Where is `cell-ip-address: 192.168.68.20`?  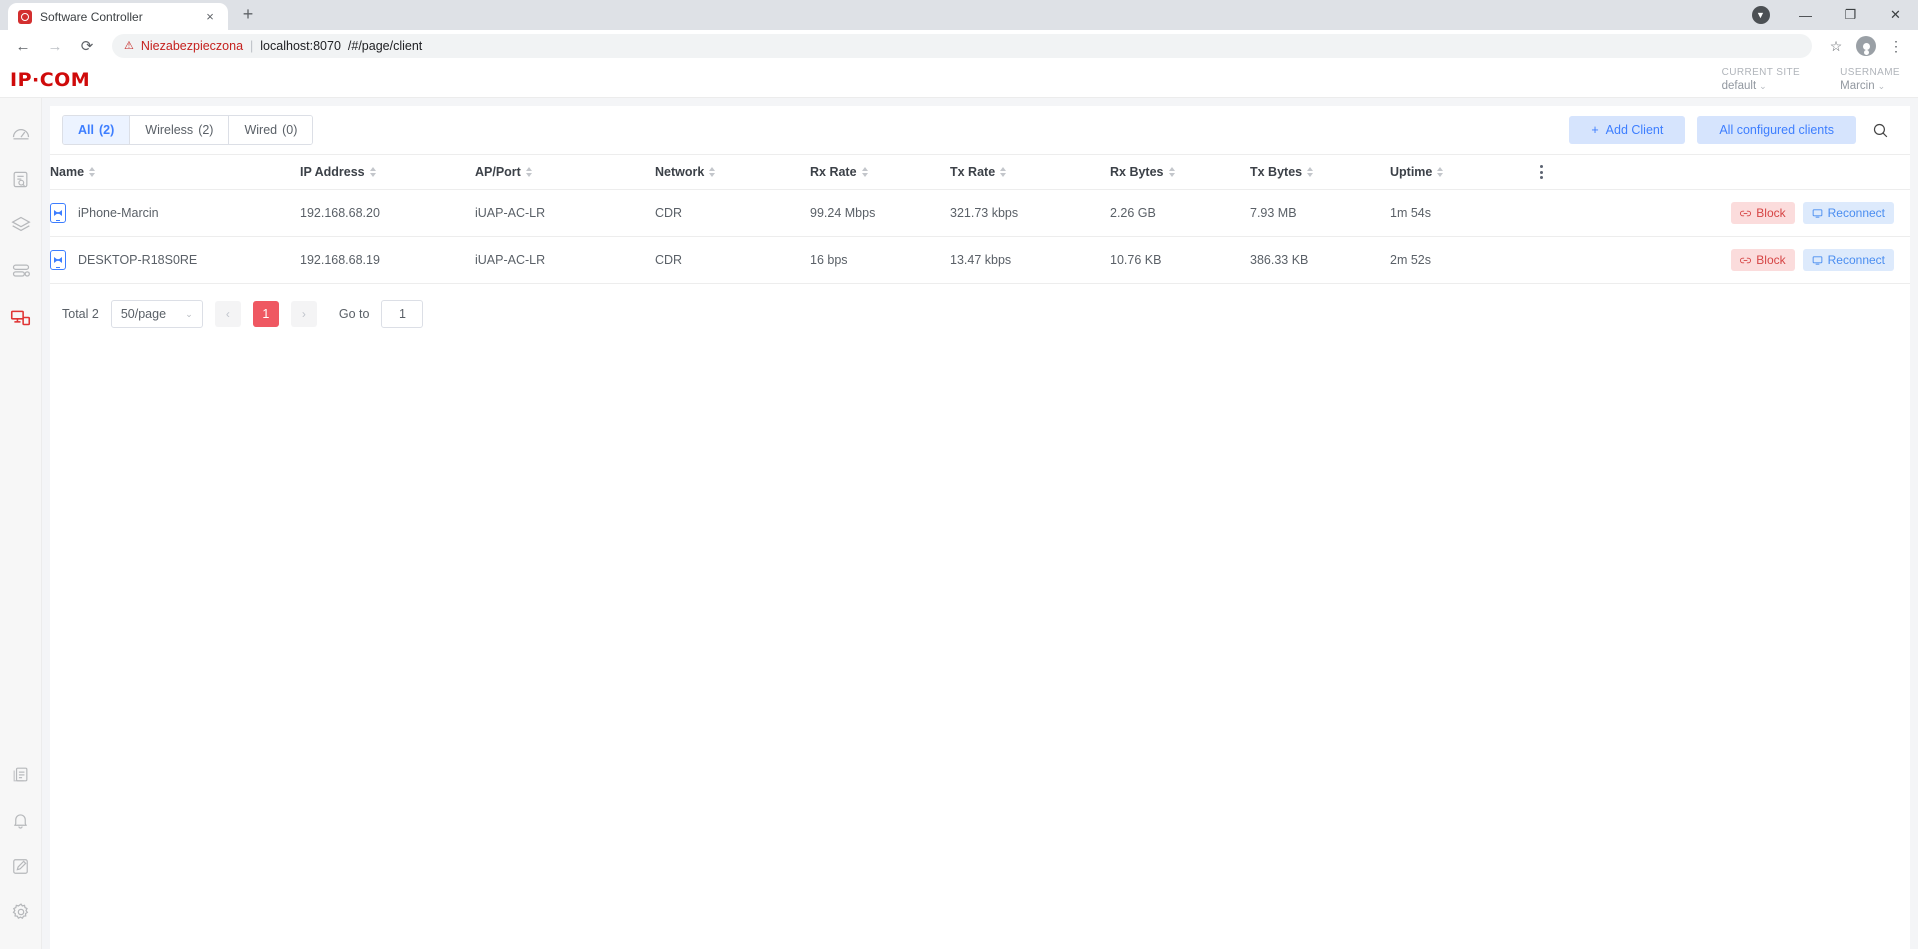
cell-ip-address: 192.168.68.20 is located at coordinates (387, 213).